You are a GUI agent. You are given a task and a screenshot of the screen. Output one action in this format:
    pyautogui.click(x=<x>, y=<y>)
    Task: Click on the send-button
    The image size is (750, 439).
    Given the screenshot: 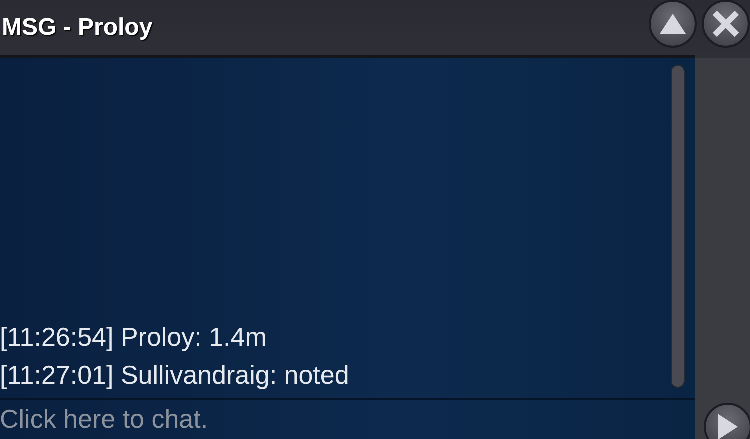 What is the action you would take?
    pyautogui.click(x=727, y=421)
    